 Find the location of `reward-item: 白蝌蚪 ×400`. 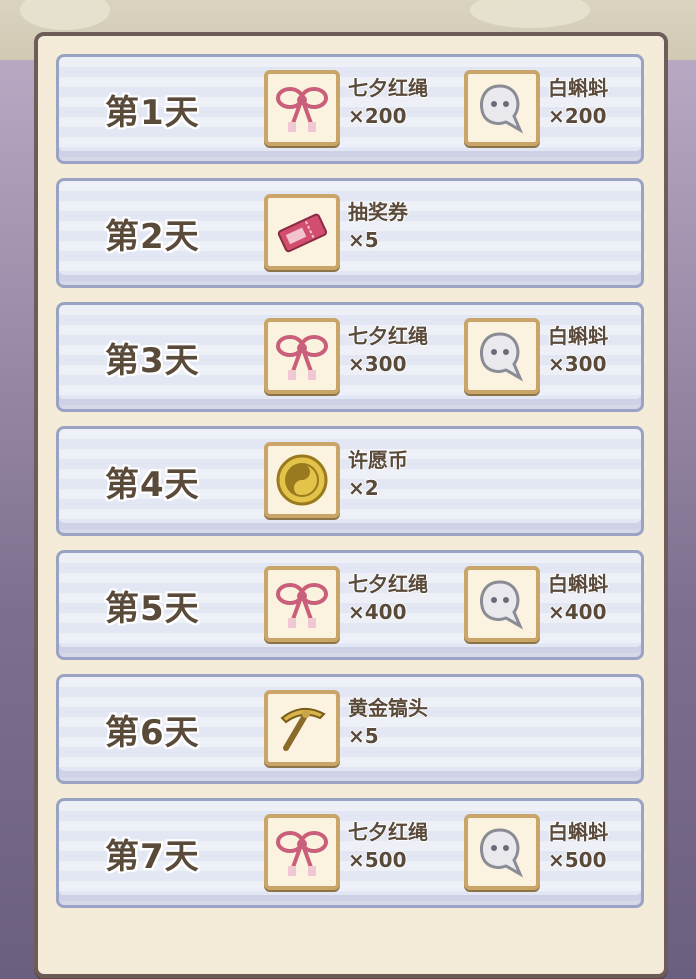

reward-item: 白蝌蚪 ×400 is located at coordinates (564, 605).